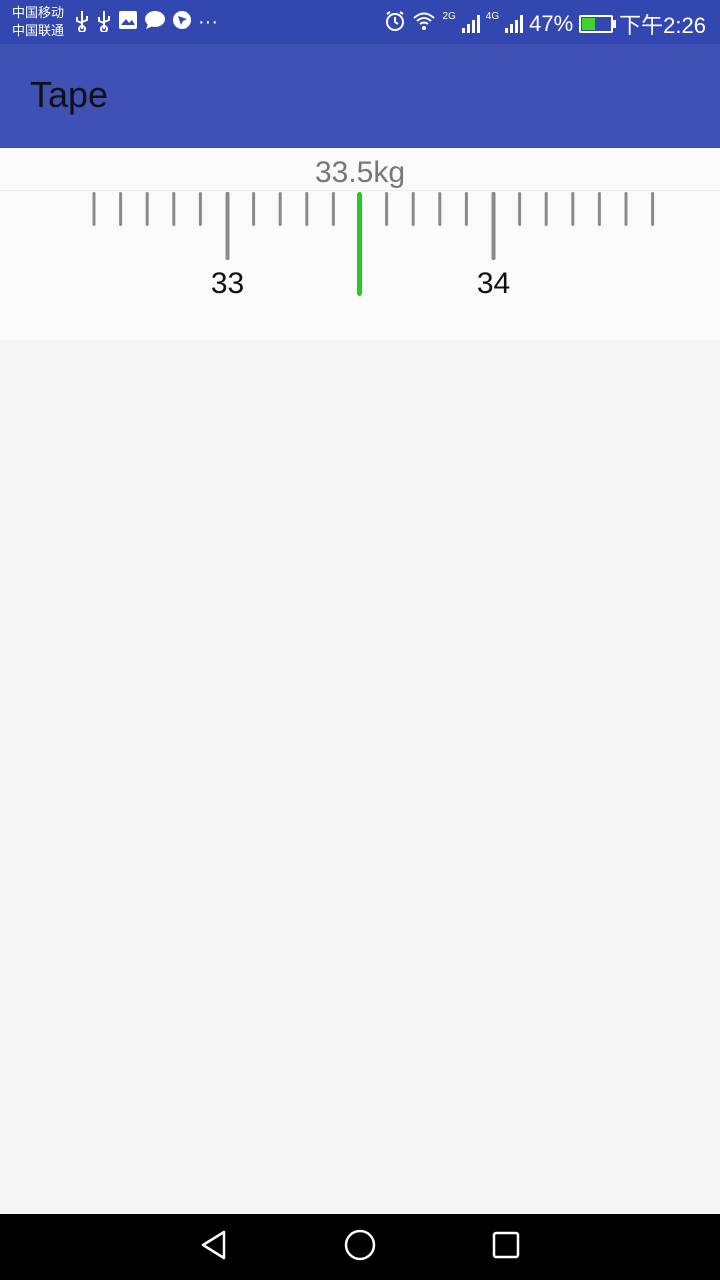 The height and width of the screenshot is (1280, 720). I want to click on home-button, so click(360, 1247).